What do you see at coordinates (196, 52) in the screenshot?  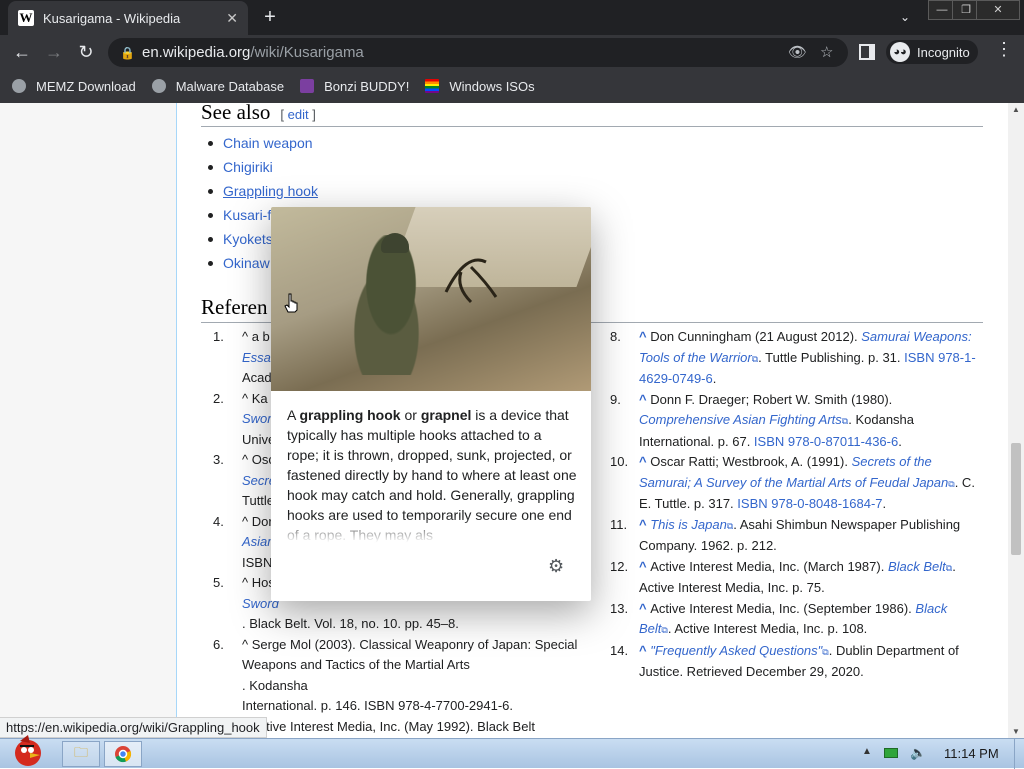 I see `url-domain: en.wikipedia.org` at bounding box center [196, 52].